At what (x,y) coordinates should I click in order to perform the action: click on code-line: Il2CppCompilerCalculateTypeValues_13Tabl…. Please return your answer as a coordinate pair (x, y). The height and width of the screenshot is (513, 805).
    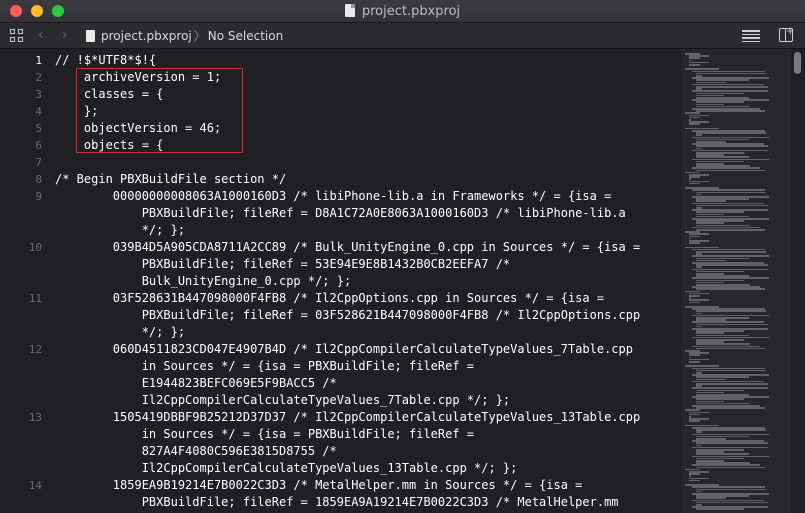
    Looking at the image, I should click on (286, 468).